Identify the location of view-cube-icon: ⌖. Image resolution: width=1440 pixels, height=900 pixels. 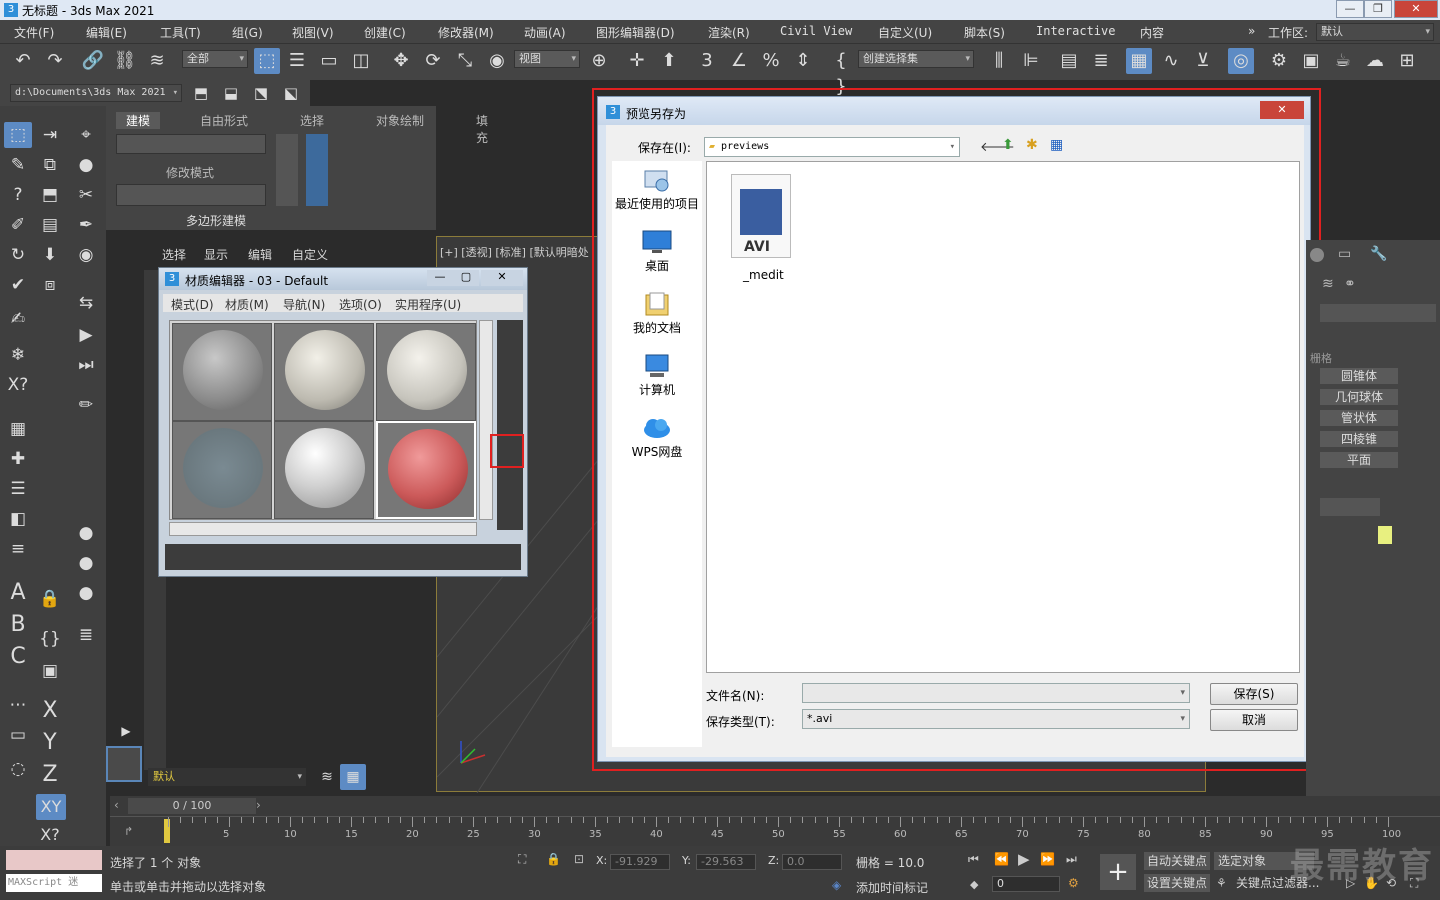
(86, 135).